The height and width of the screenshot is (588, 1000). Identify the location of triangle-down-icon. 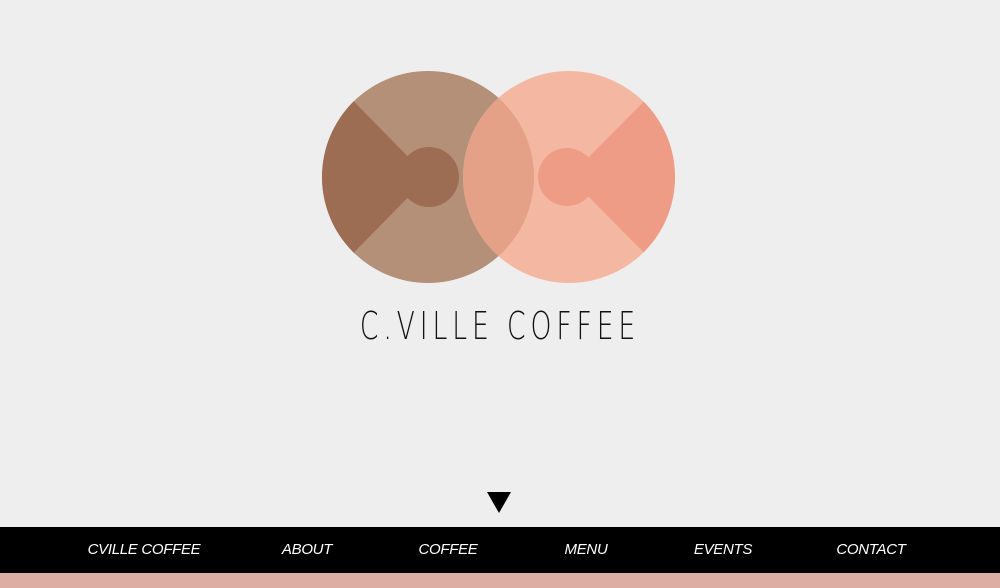
(499, 502).